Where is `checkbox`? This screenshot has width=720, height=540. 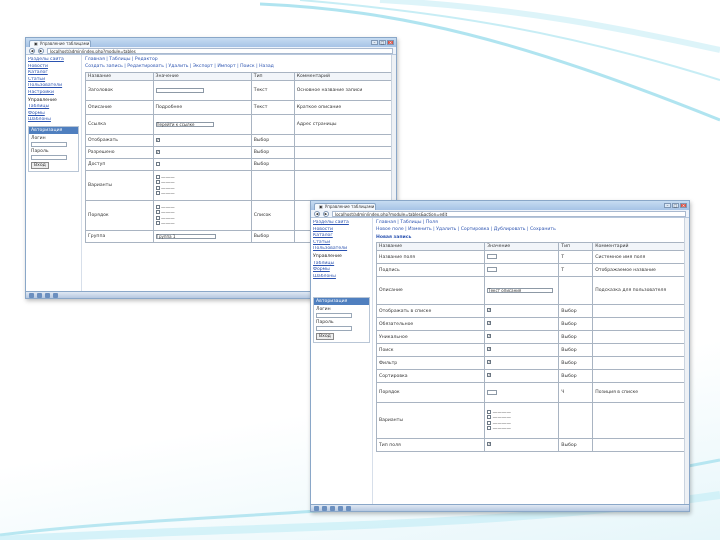 checkbox is located at coordinates (157, 163).